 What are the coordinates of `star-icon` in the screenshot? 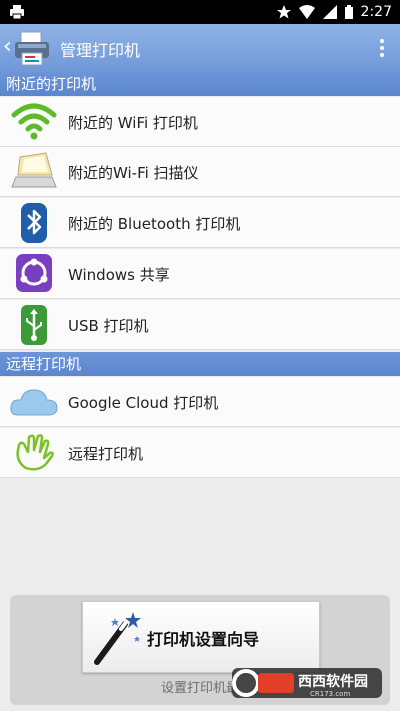 It's located at (283, 12).